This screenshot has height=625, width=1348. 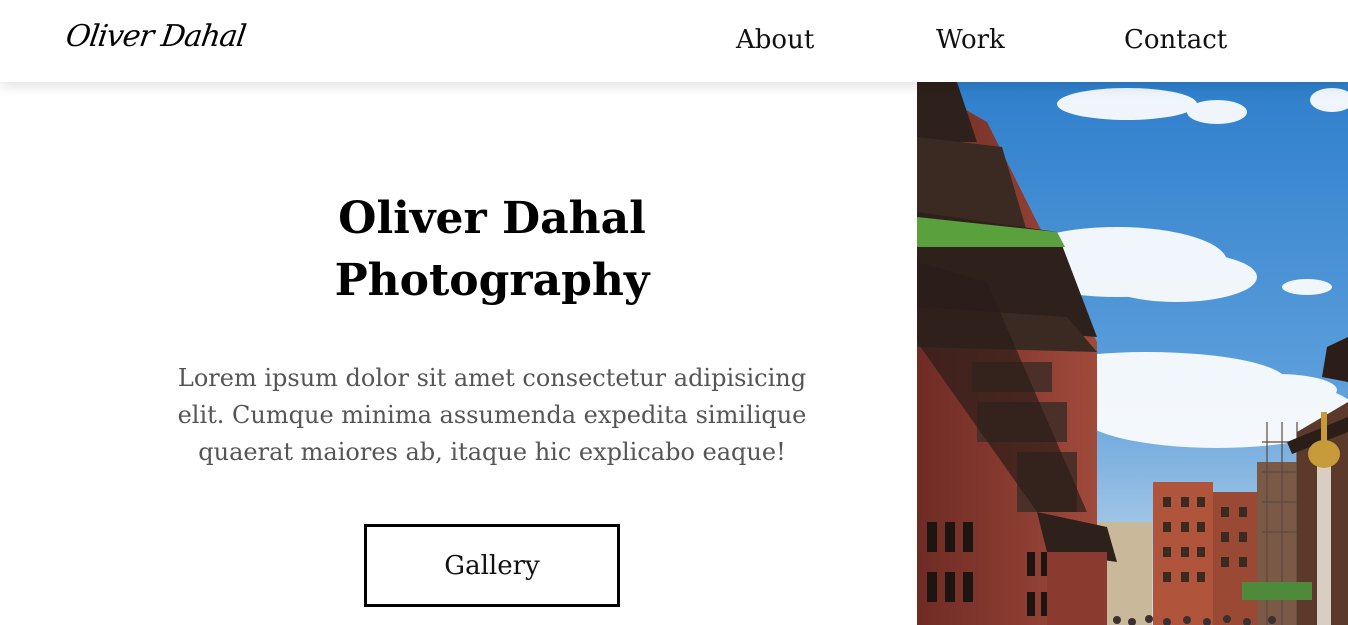 What do you see at coordinates (775, 40) in the screenshot?
I see `nav-link-about: About` at bounding box center [775, 40].